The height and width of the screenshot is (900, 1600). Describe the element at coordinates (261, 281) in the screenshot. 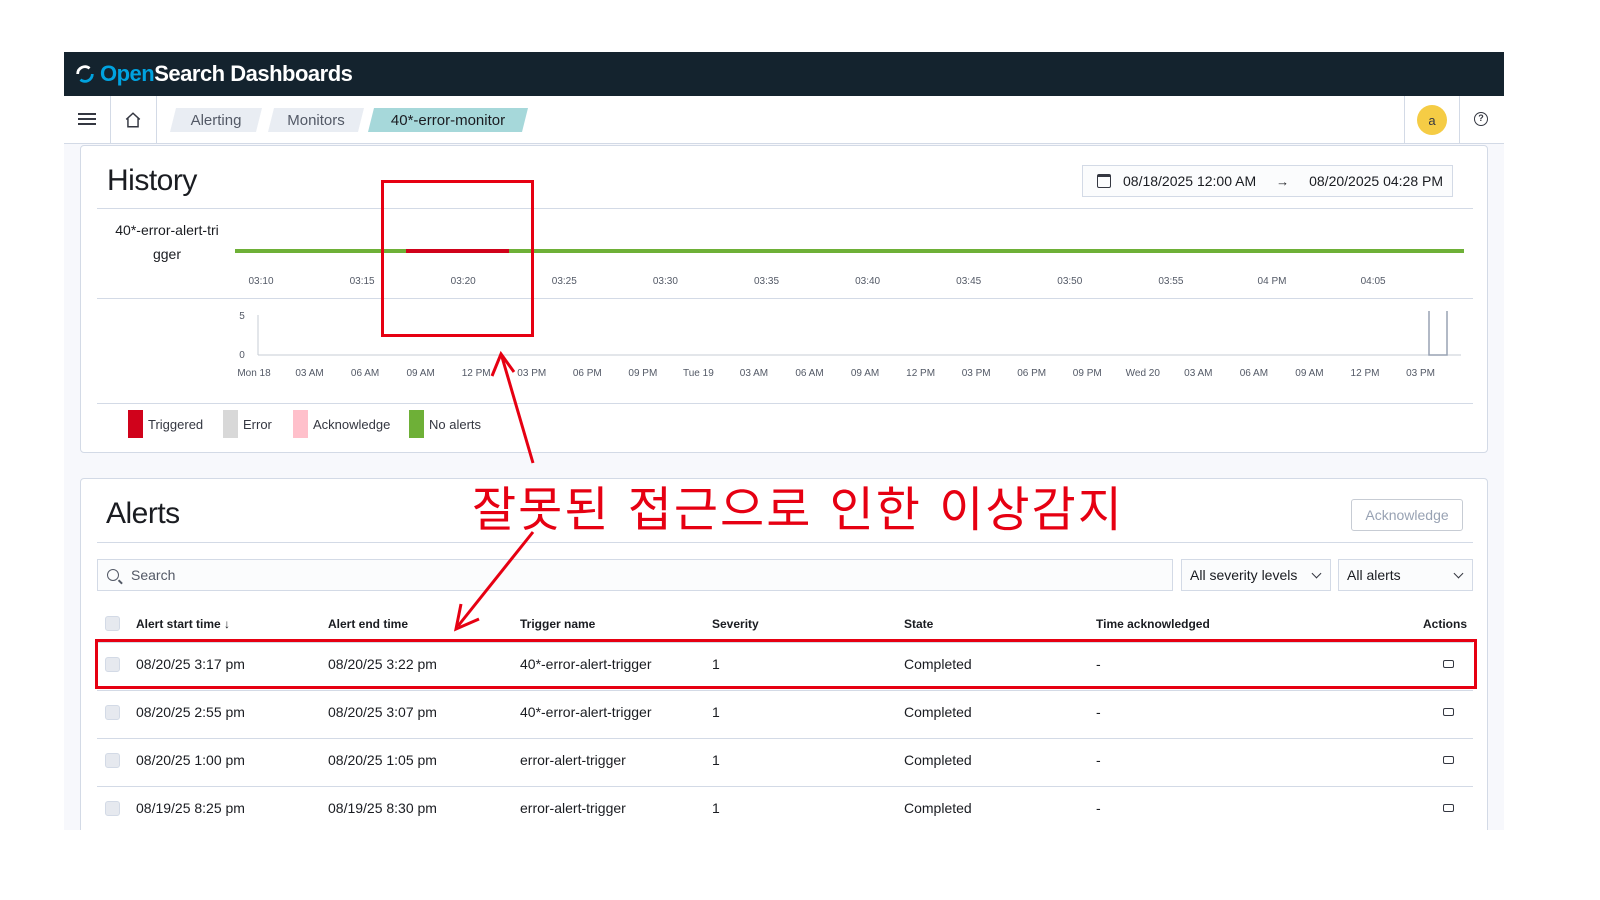

I see `timeline-tick: 03:10` at that location.